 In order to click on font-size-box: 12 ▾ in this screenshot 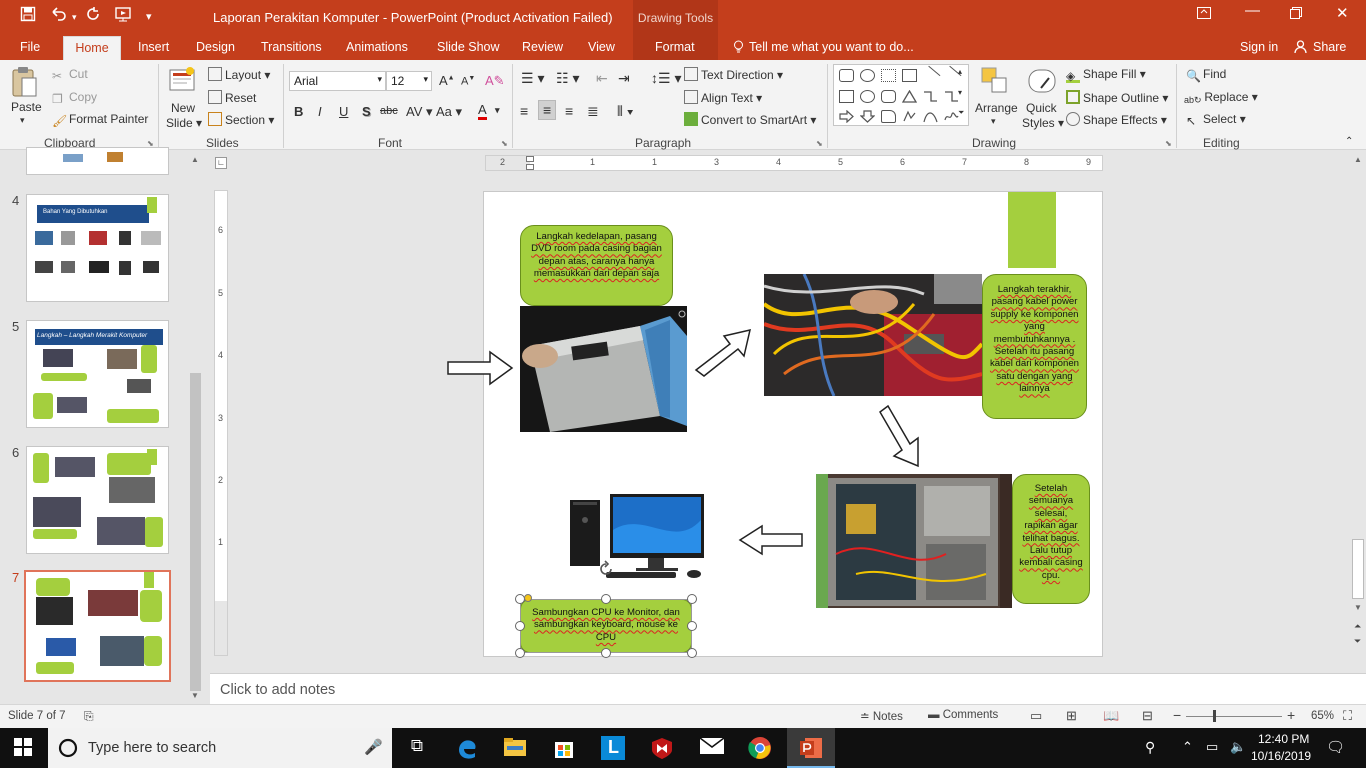, I will do `click(409, 81)`.